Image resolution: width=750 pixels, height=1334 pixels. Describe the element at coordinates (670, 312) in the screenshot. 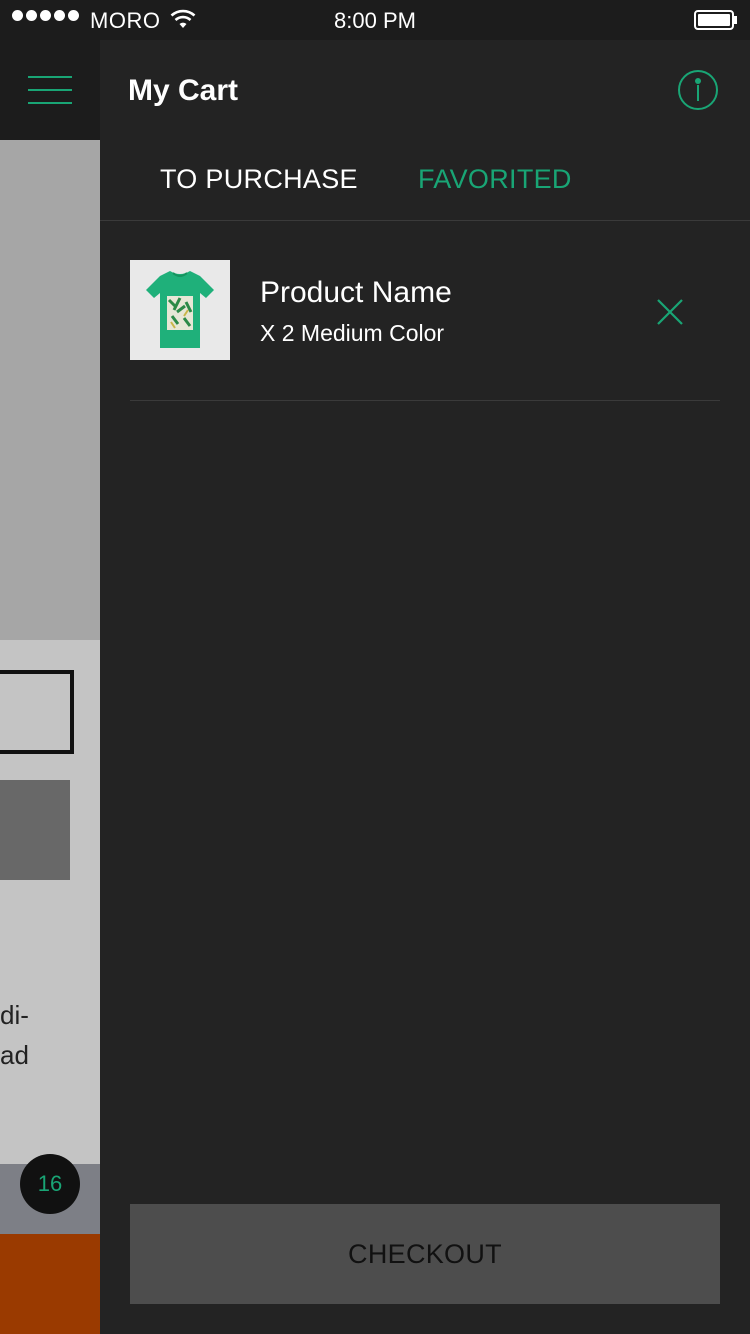

I see `close-icon` at that location.